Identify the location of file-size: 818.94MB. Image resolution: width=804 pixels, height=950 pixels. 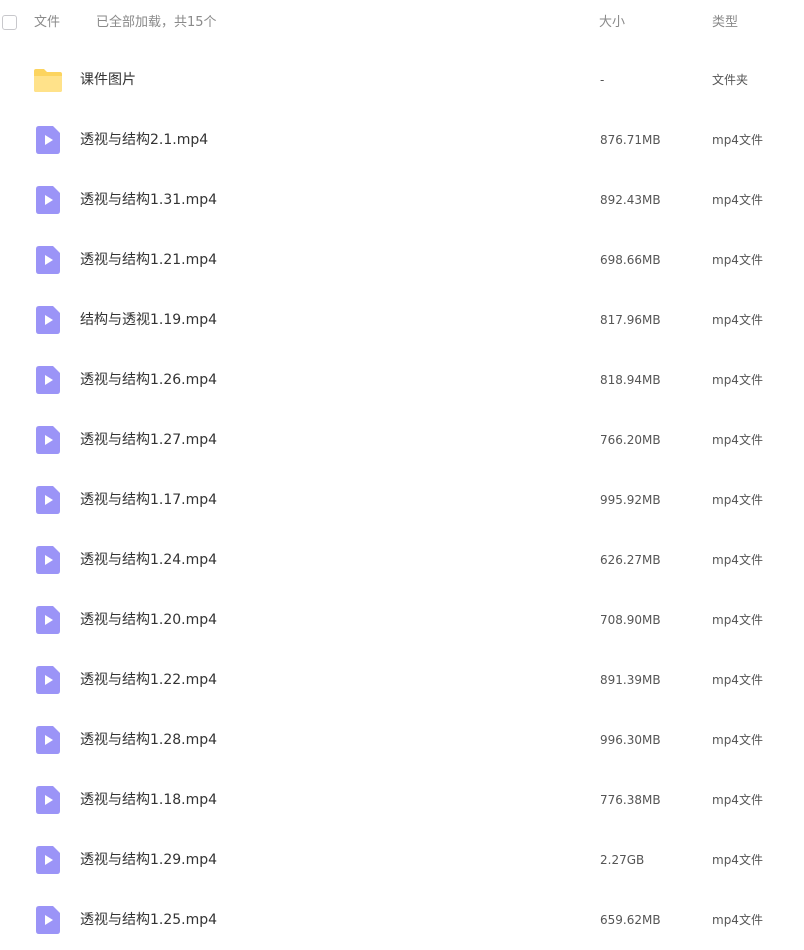
(630, 380).